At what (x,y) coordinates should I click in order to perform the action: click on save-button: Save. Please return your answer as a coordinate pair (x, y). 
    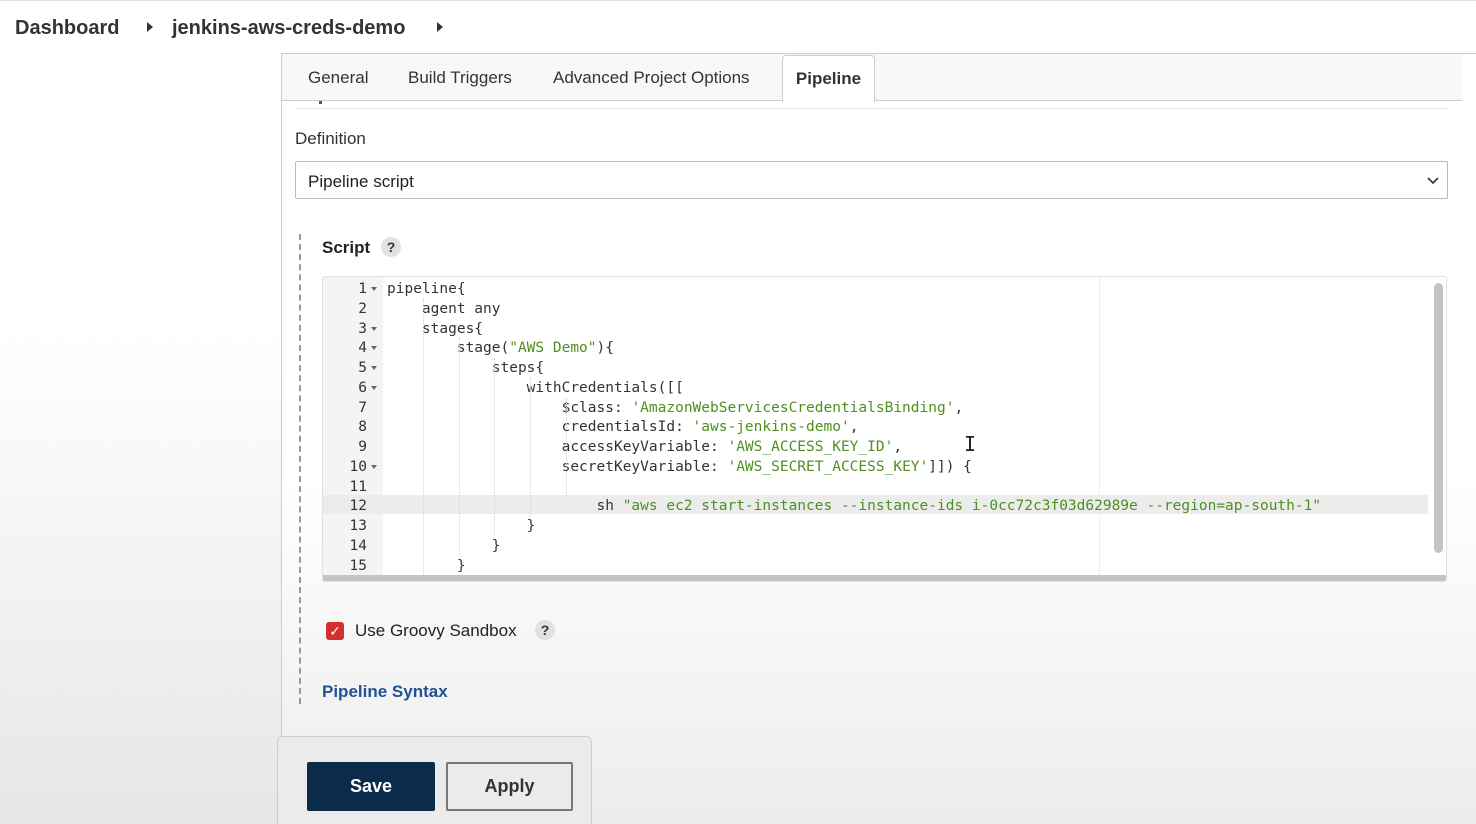
    Looking at the image, I should click on (371, 786).